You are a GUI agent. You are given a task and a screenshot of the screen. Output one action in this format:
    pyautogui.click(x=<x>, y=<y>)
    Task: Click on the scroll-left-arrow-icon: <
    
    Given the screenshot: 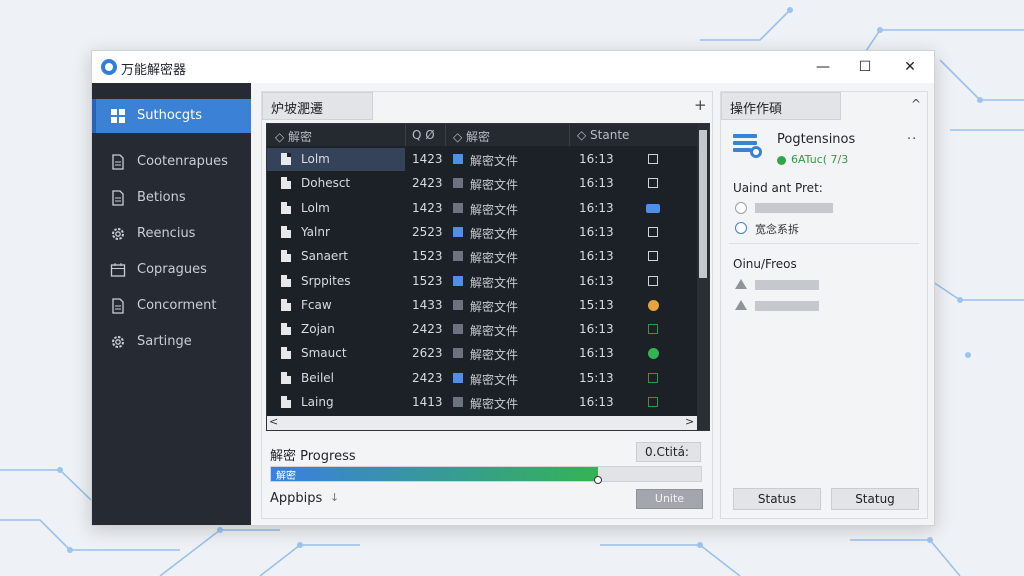 What is the action you would take?
    pyautogui.click(x=273, y=421)
    